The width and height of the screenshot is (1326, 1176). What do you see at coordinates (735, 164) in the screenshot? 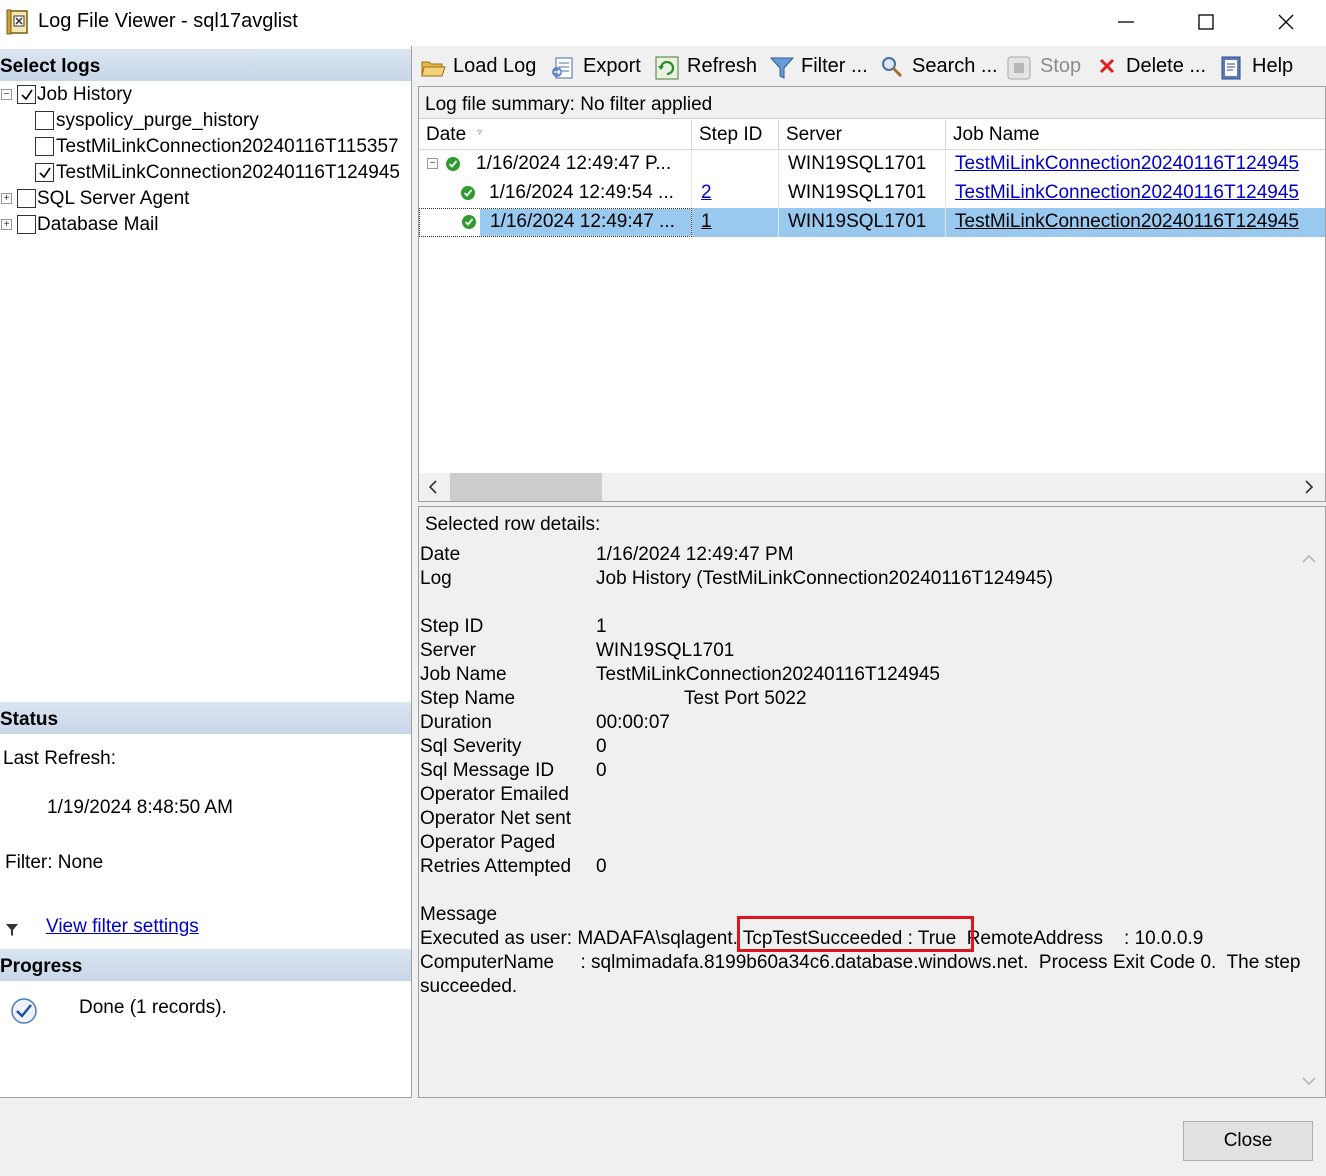
I see `cell-step-id` at bounding box center [735, 164].